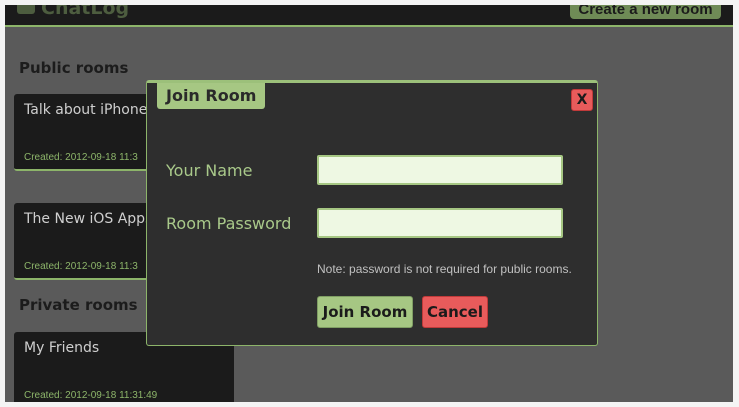  I want to click on room-created-date: Created: 2012-09-18 11:31:49, so click(91, 395).